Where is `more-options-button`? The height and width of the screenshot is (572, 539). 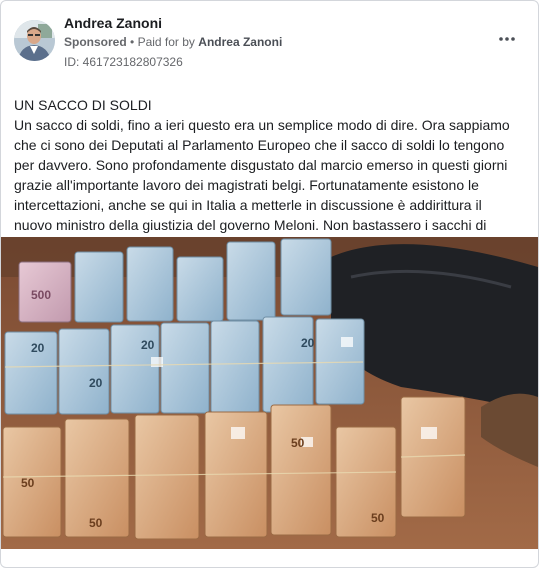
more-options-button is located at coordinates (507, 36).